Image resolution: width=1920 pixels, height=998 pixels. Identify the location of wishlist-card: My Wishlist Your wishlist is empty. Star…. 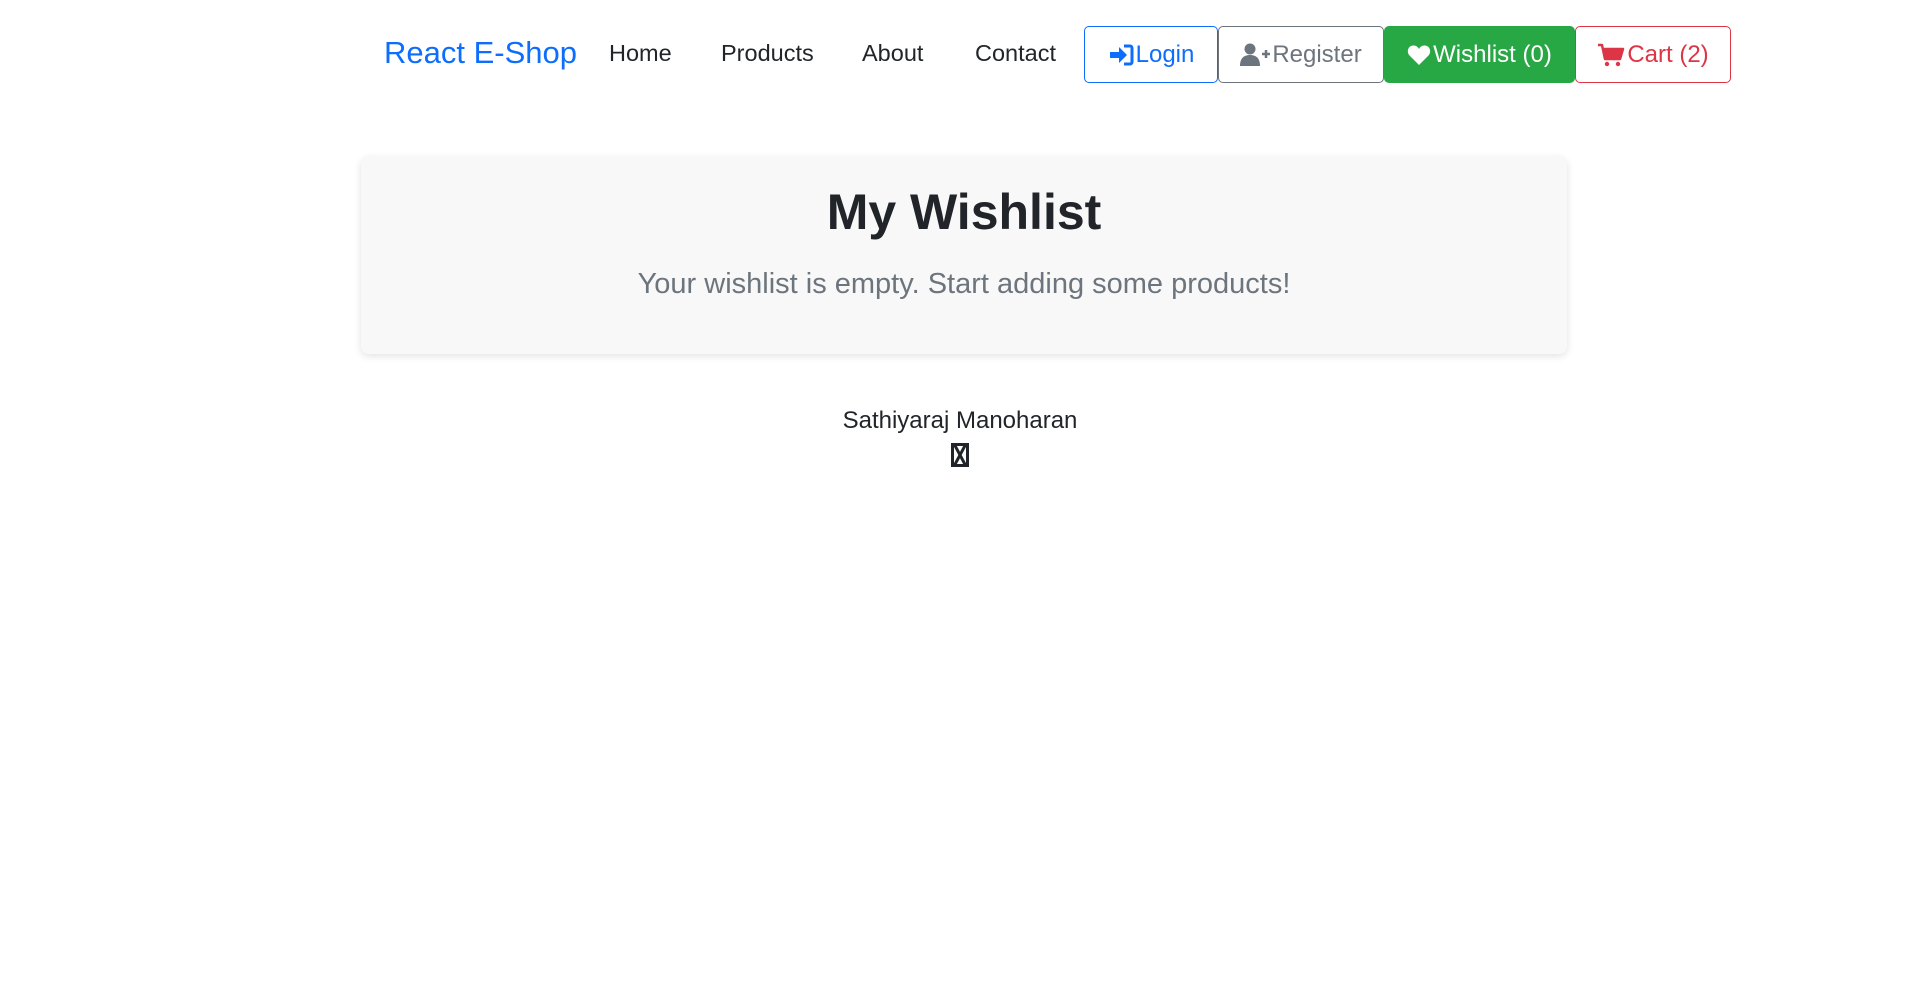
(964, 255).